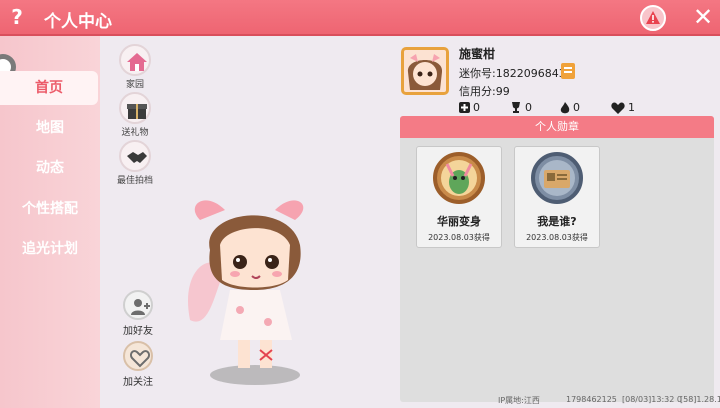 The width and height of the screenshot is (720, 408). I want to click on medal-card: 我是谁? 2023.08.03获得, so click(557, 197).